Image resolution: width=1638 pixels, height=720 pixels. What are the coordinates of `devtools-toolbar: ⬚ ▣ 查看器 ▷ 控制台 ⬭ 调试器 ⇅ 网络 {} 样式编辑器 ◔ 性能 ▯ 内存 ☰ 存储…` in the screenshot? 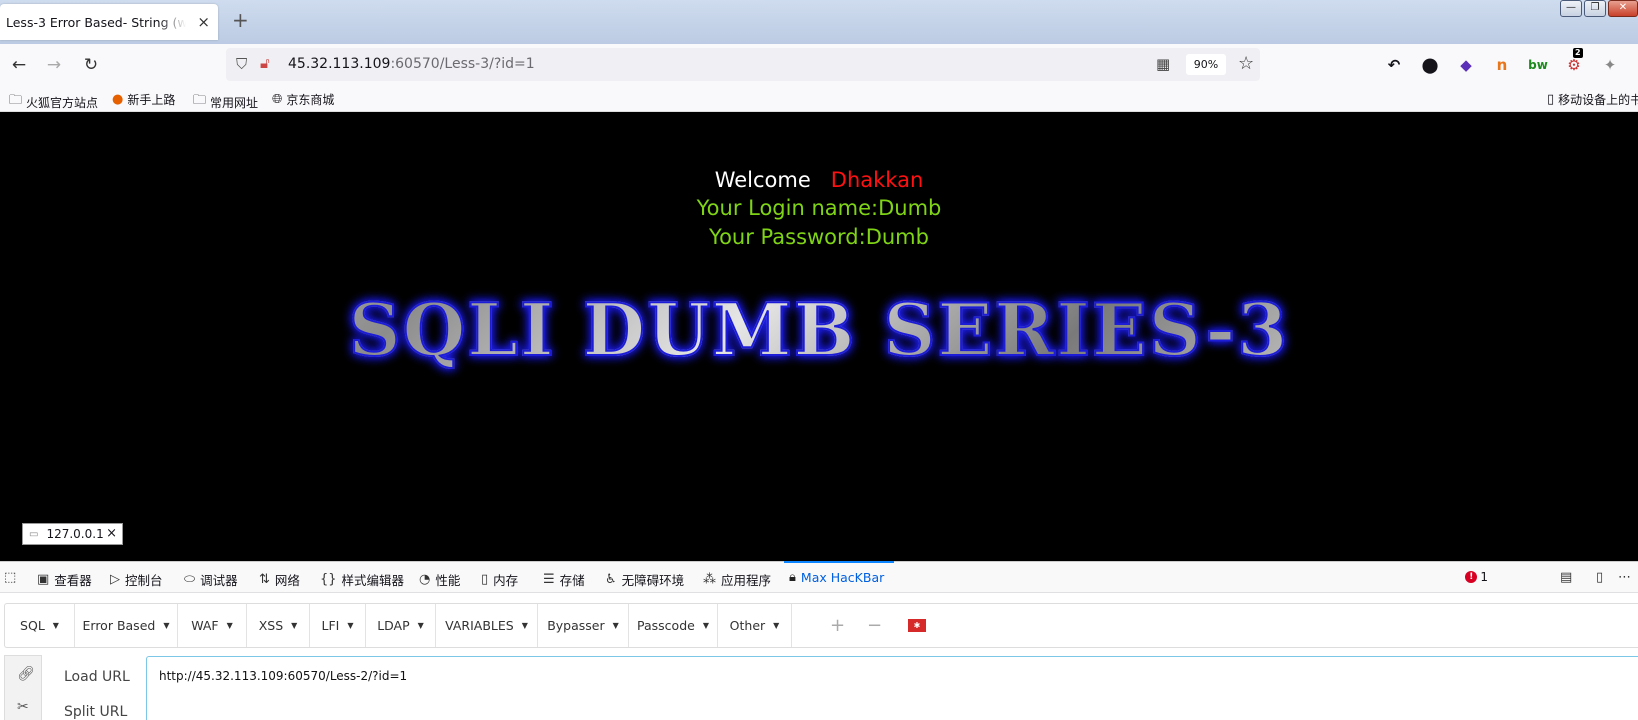 It's located at (819, 577).